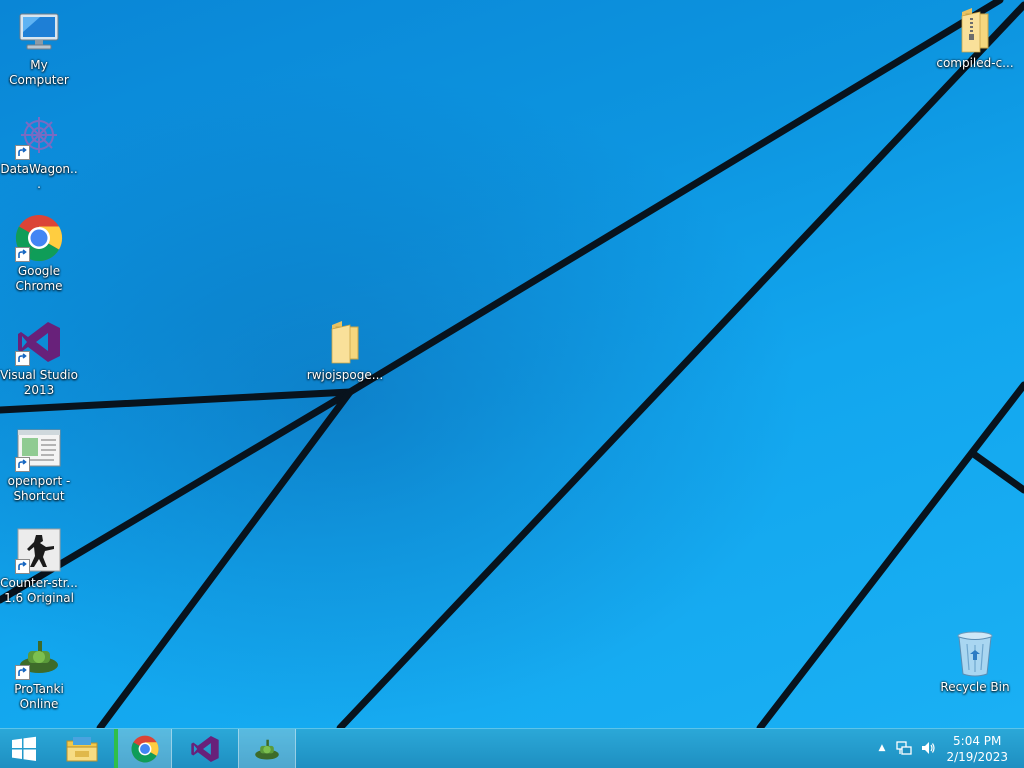 This screenshot has width=1024, height=768. Describe the element at coordinates (975, 687) in the screenshot. I see `icon-label: Recycle Bin` at that location.